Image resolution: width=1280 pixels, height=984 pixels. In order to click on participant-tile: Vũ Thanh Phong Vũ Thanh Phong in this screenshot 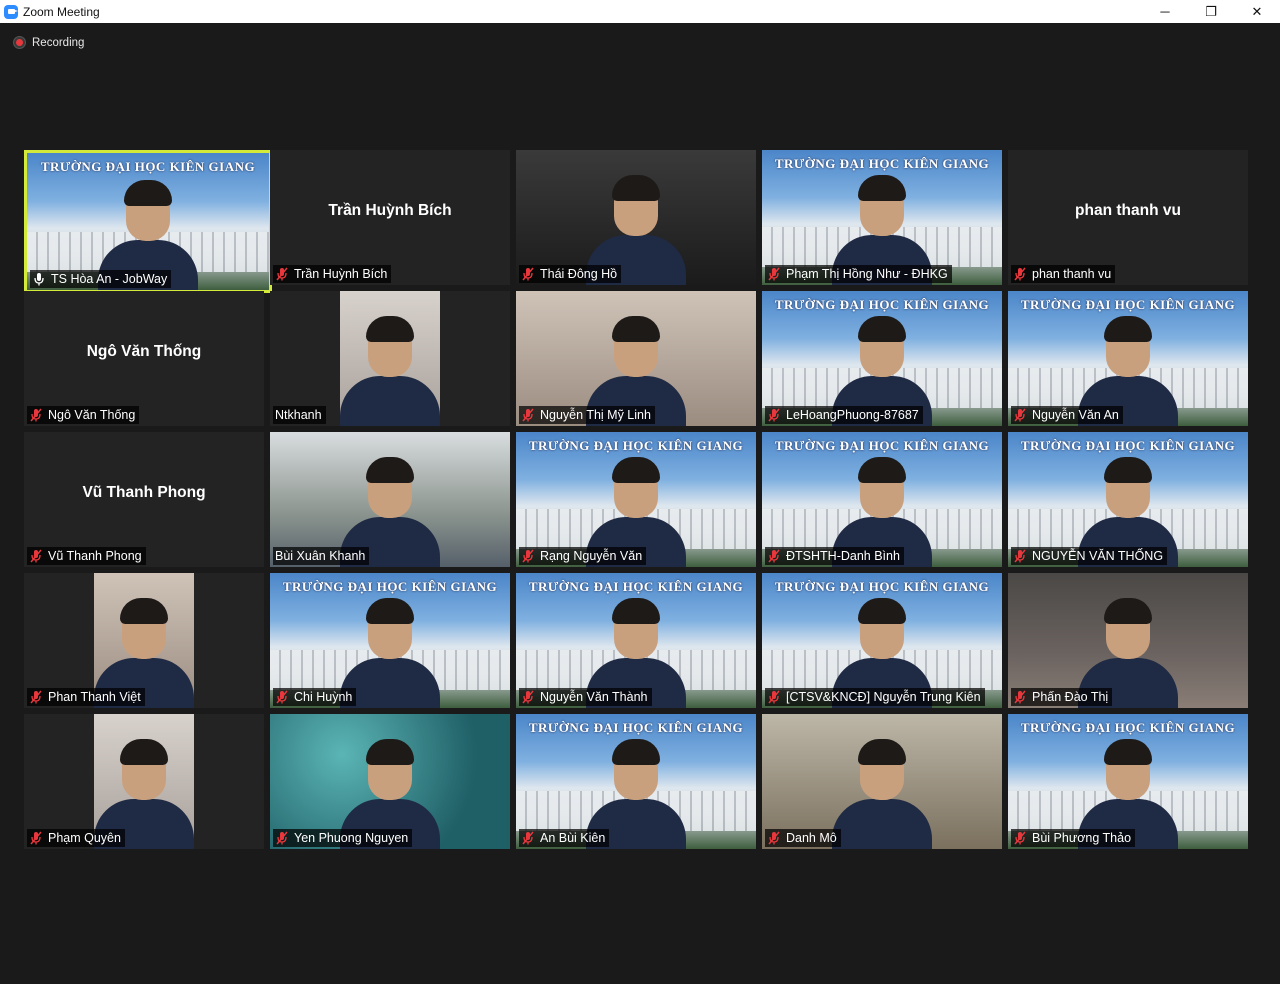, I will do `click(144, 499)`.